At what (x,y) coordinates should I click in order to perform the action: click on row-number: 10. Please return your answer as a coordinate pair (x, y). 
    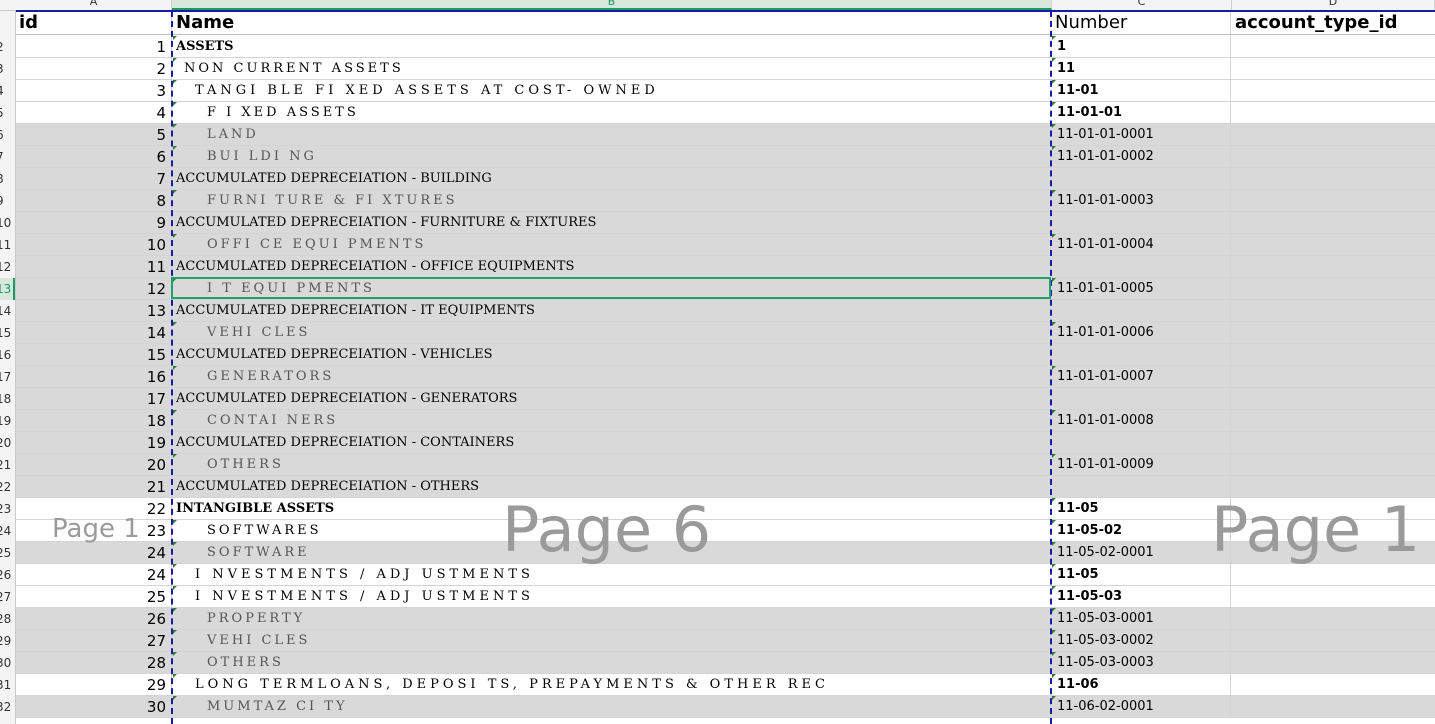
    Looking at the image, I should click on (7, 223).